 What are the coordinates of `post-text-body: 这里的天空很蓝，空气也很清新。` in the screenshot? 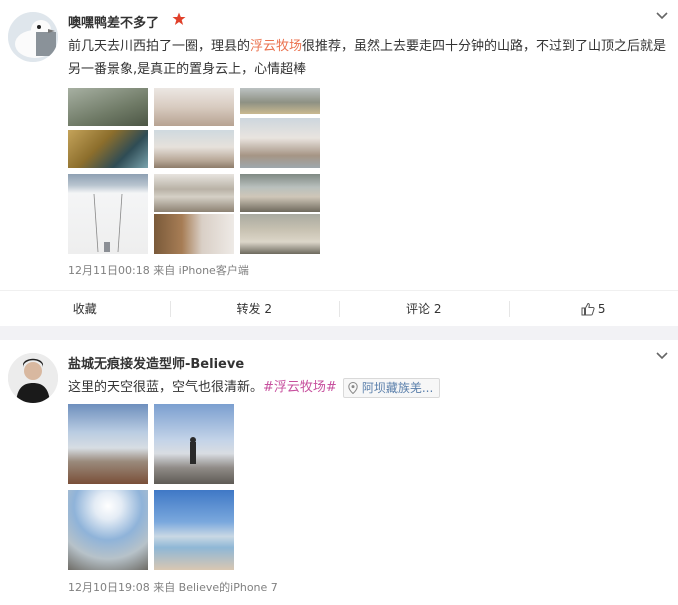 It's located at (166, 387).